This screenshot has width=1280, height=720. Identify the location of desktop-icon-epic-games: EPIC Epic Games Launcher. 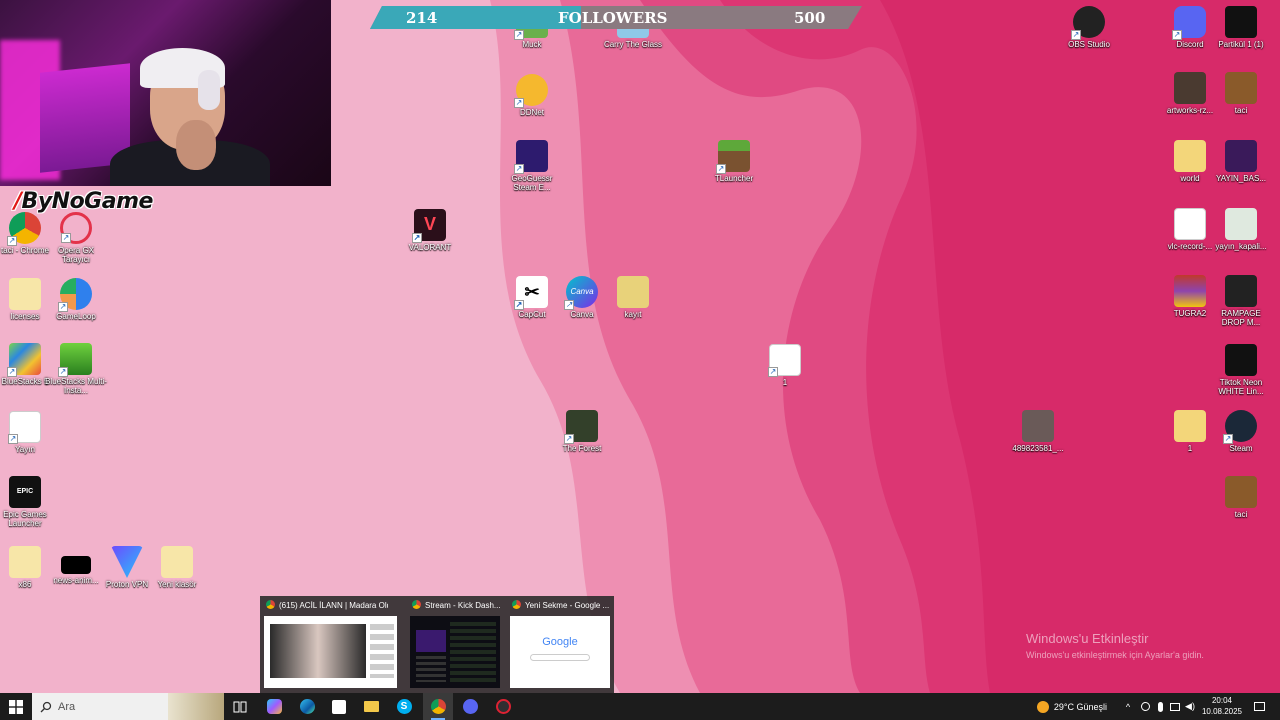
(28, 502).